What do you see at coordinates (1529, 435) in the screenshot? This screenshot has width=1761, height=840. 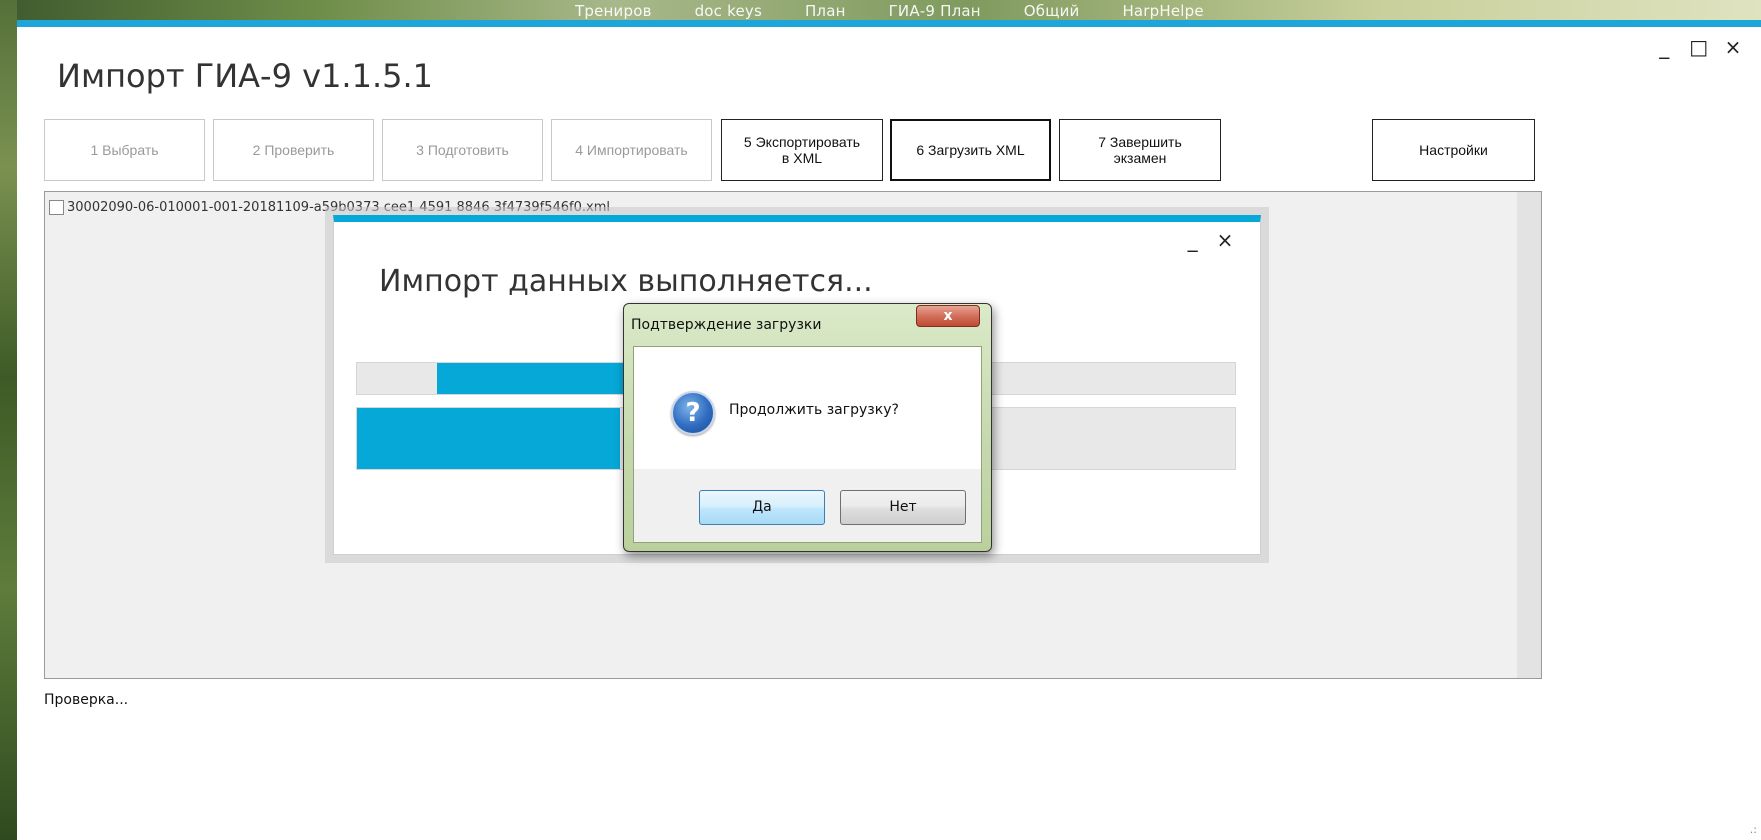 I see `vertical-scrollbar` at bounding box center [1529, 435].